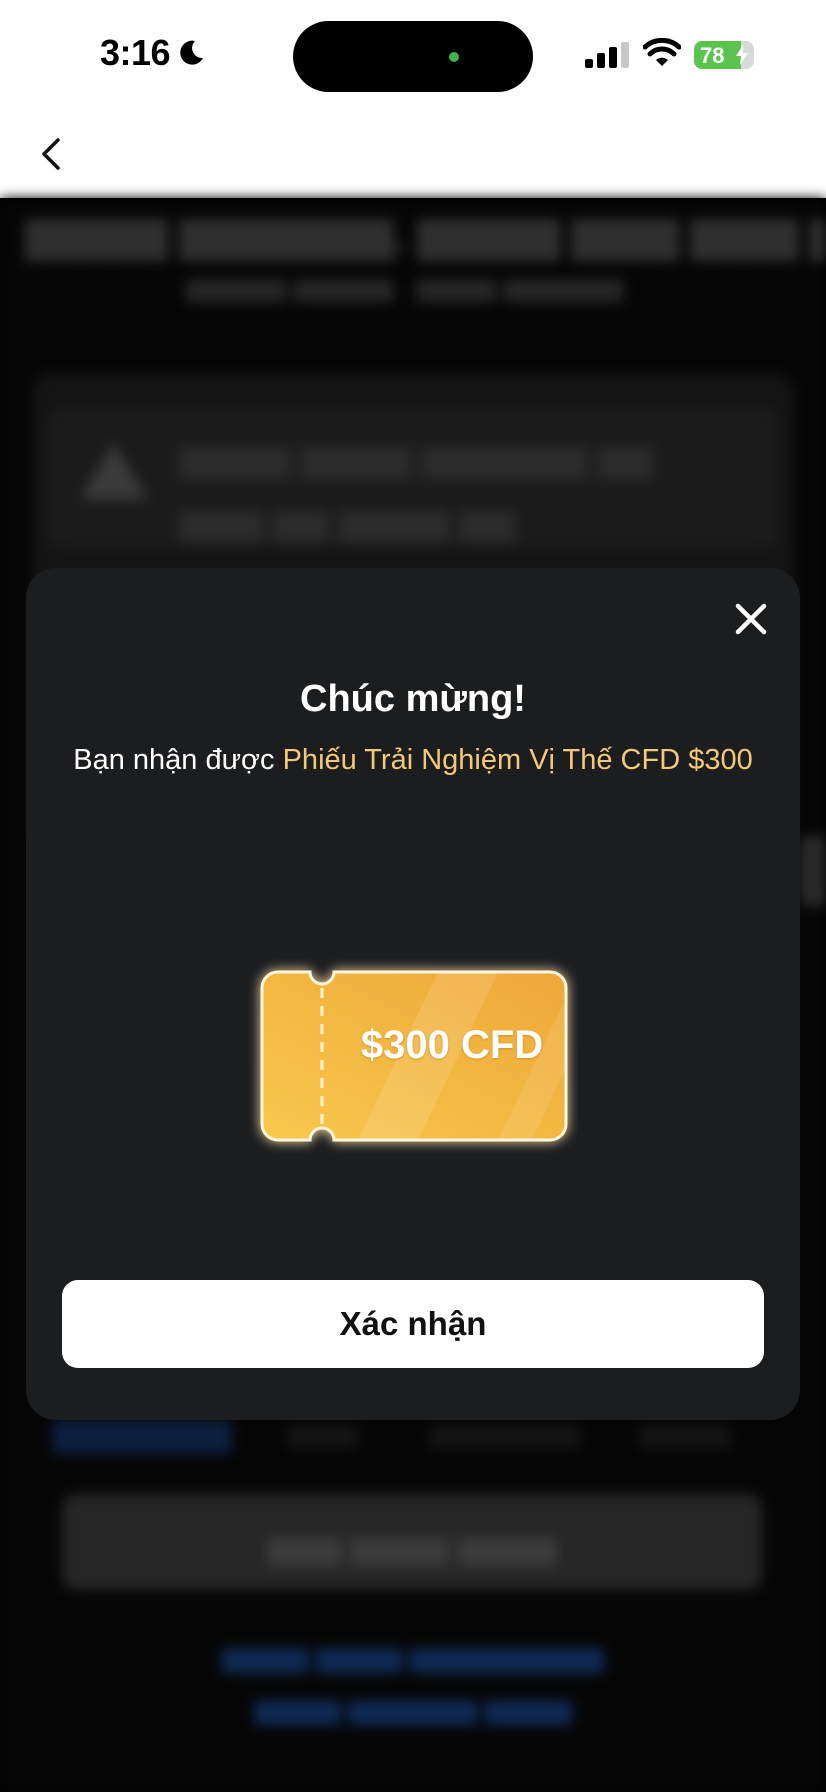 Image resolution: width=826 pixels, height=1792 pixels. What do you see at coordinates (751, 619) in the screenshot?
I see `close-icon` at bounding box center [751, 619].